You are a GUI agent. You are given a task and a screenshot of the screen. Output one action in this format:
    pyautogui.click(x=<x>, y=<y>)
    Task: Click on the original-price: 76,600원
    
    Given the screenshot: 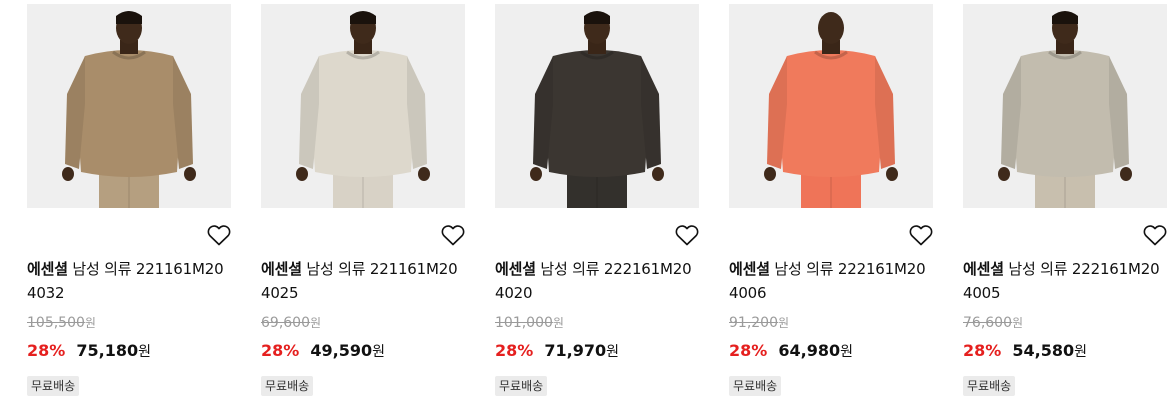 What is the action you would take?
    pyautogui.click(x=993, y=323)
    